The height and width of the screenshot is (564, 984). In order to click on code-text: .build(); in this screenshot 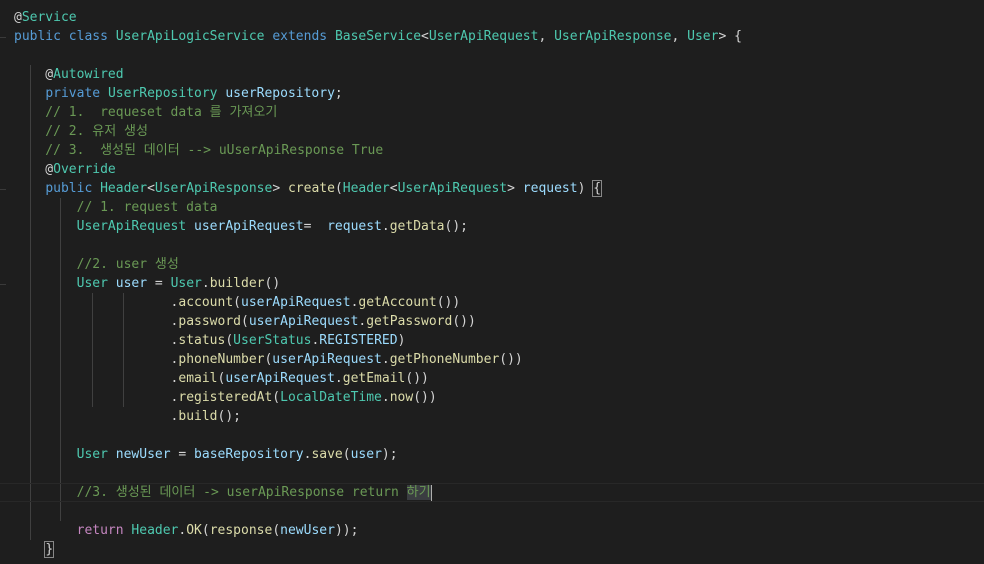, I will do `click(127, 416)`.